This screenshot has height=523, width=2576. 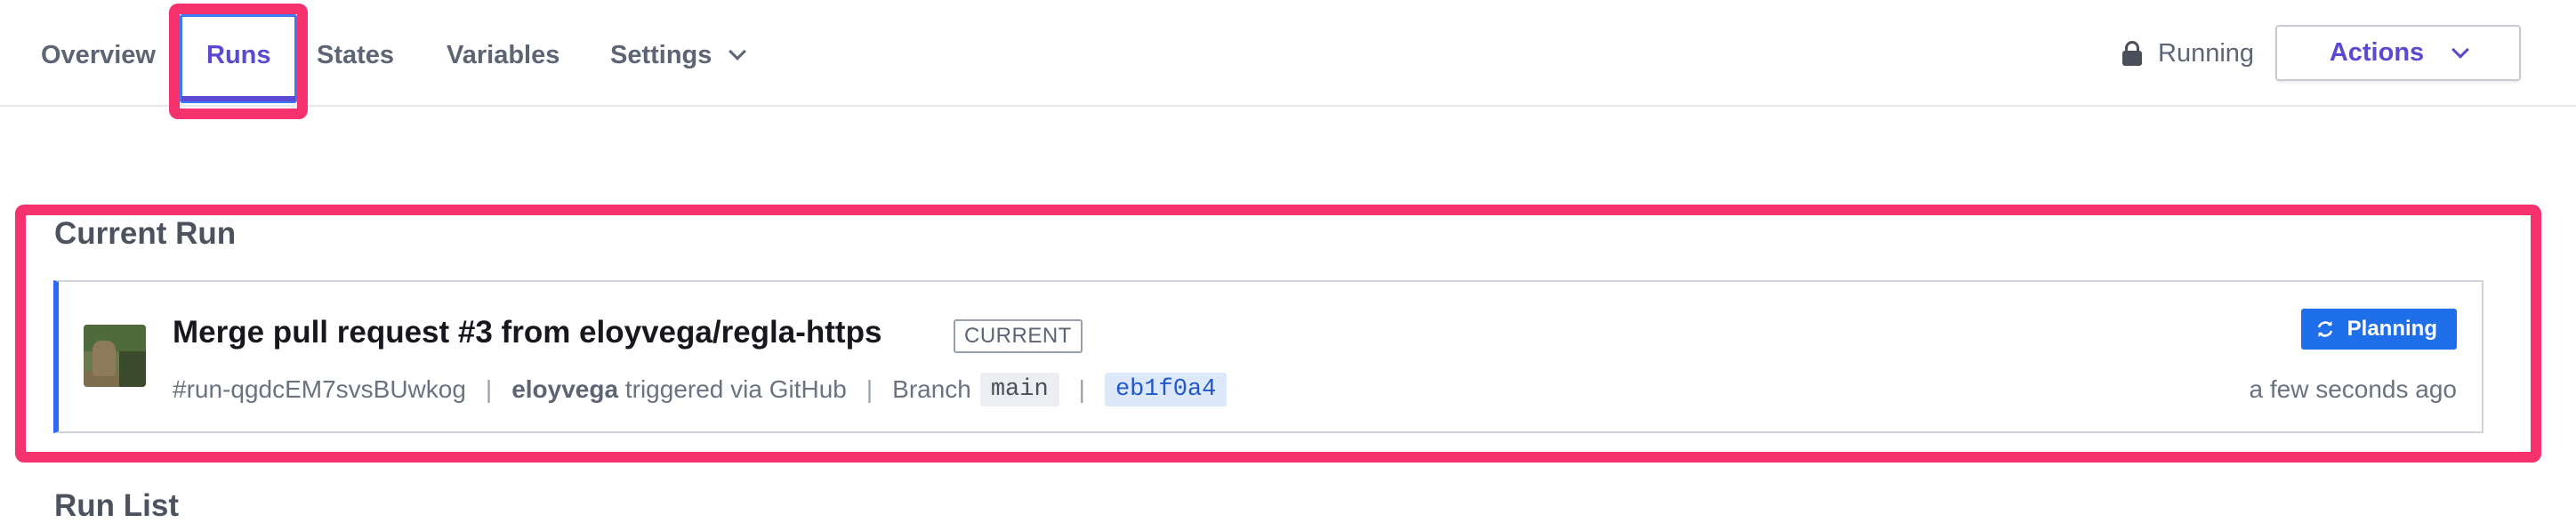 I want to click on tab-overview: Overview, so click(x=98, y=55).